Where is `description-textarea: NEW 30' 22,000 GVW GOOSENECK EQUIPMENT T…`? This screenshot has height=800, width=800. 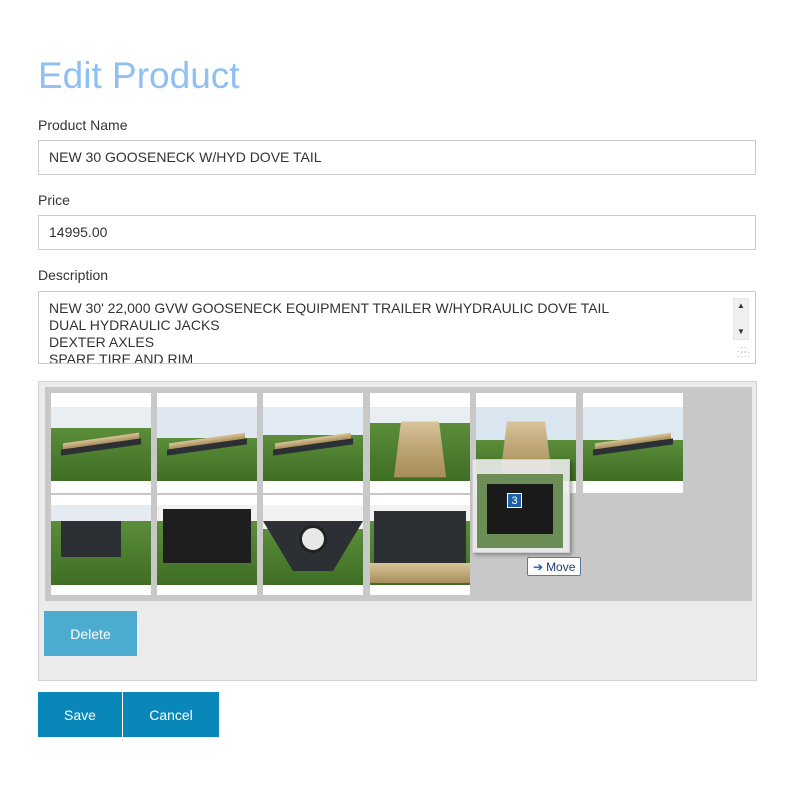
description-textarea: NEW 30' 22,000 GVW GOOSENECK EQUIPMENT T… is located at coordinates (397, 327).